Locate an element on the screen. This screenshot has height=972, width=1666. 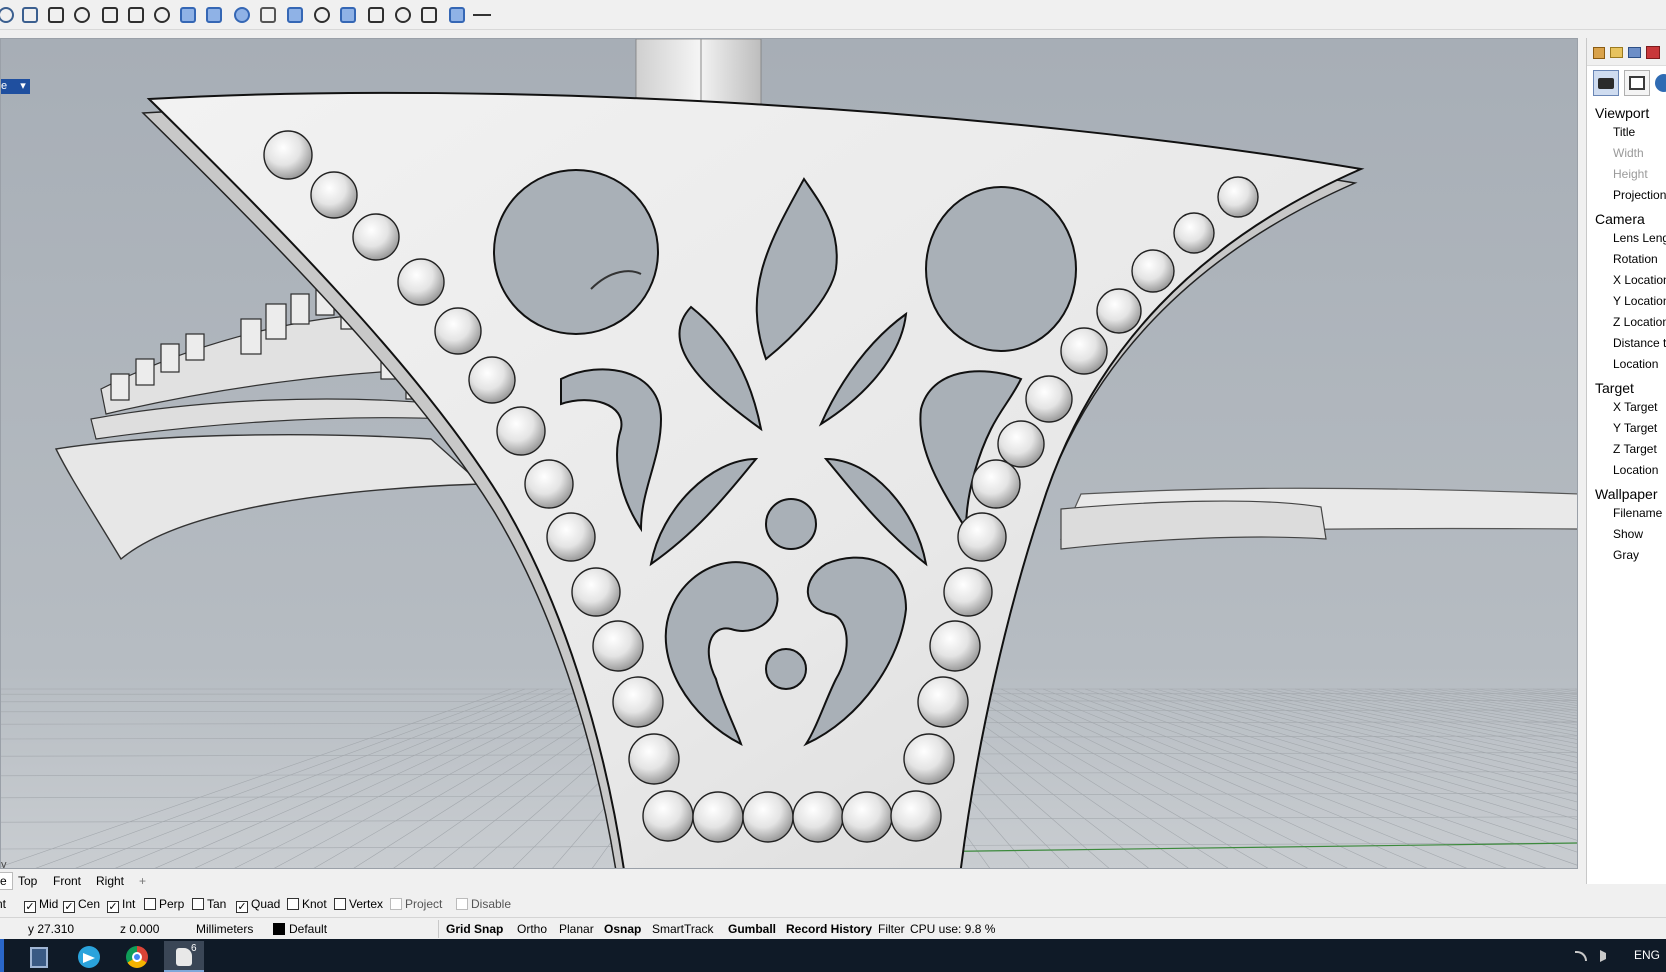
osnap-knot: Knot is located at coordinates (307, 904).